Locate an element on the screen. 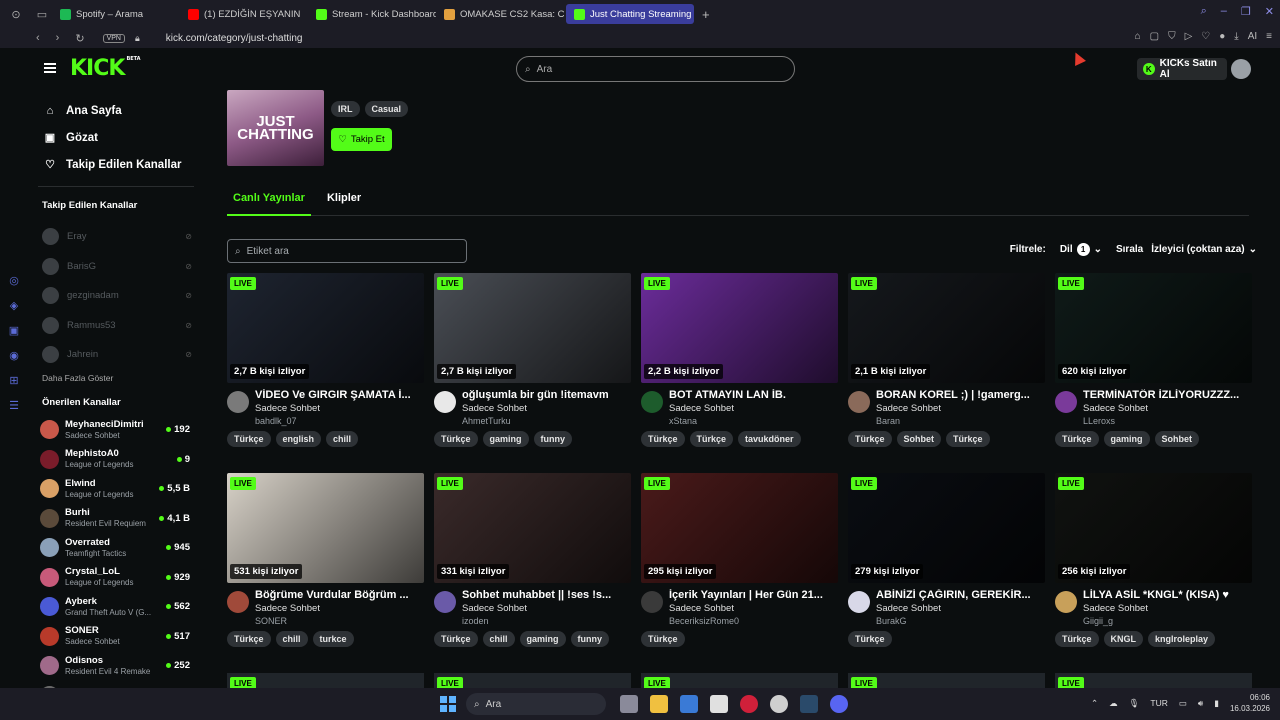 The image size is (1280, 720). search-icon: ⌕ is located at coordinates (1204, 11).